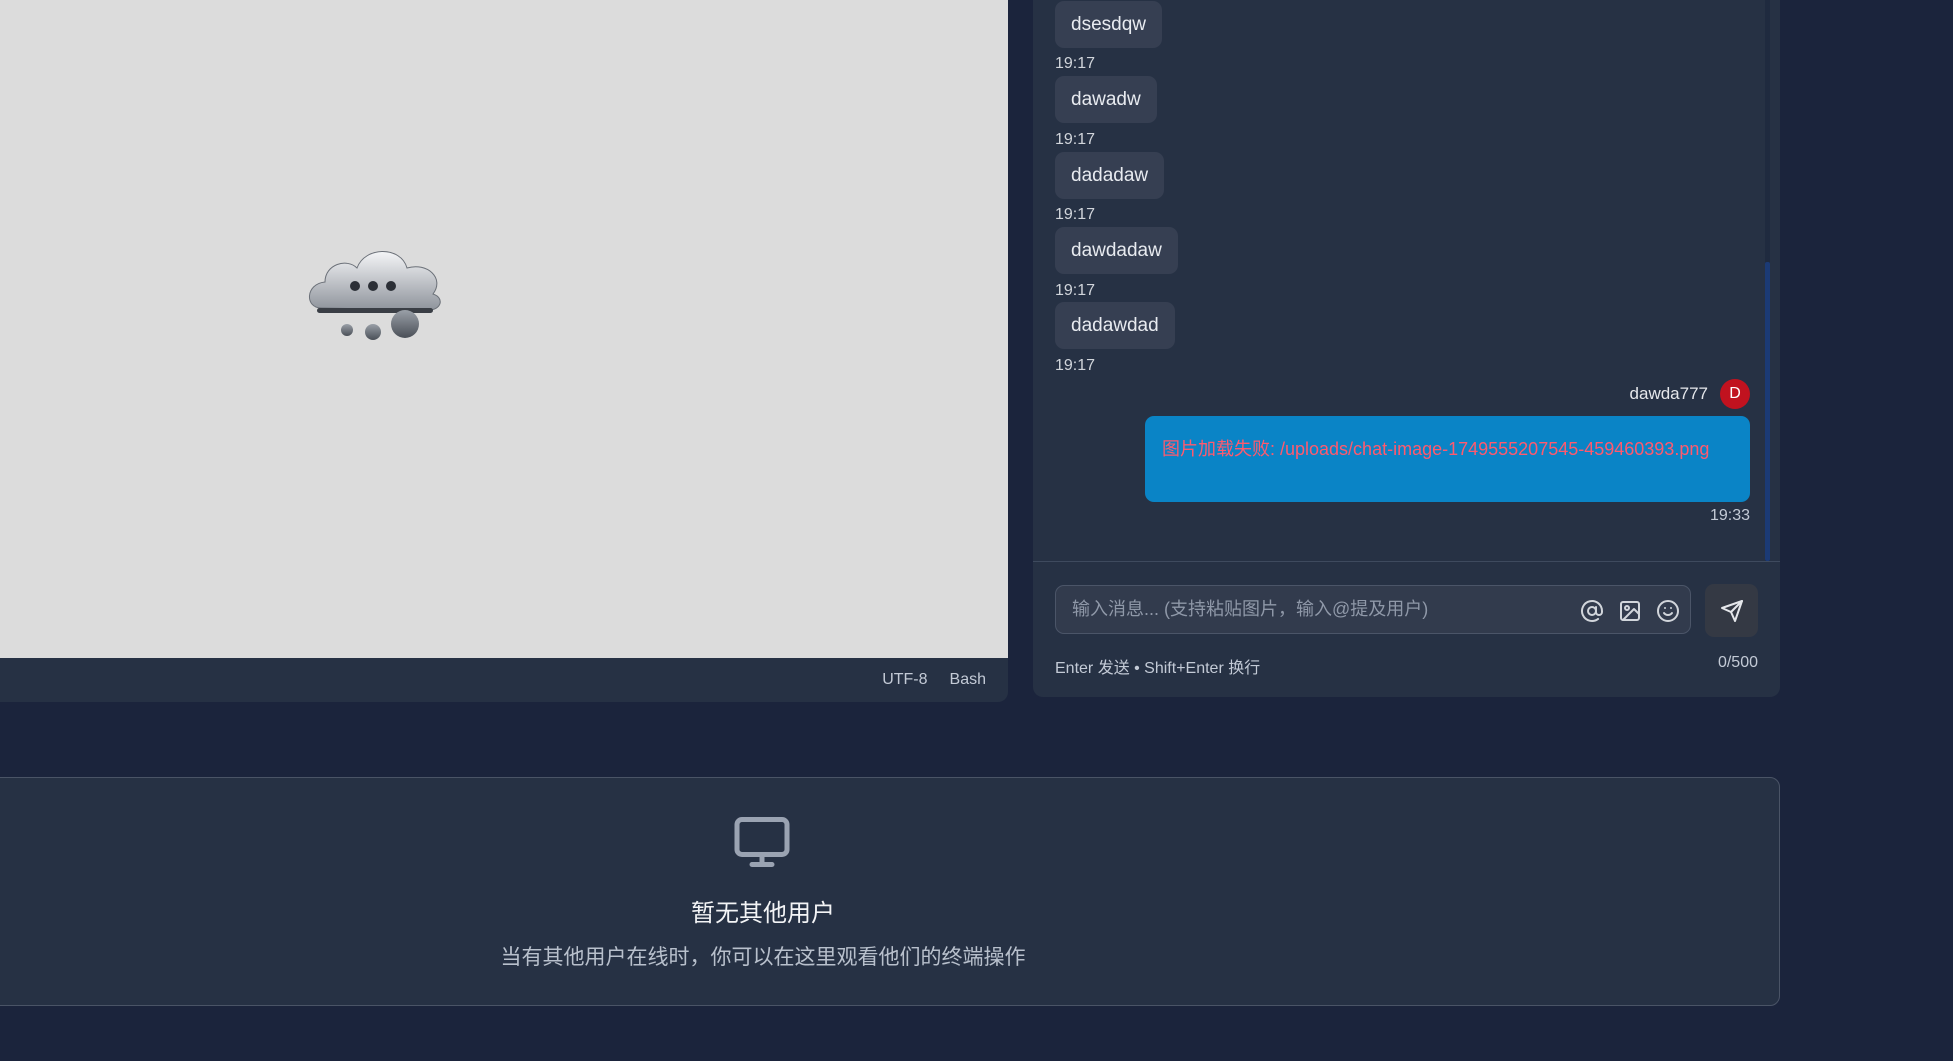 The width and height of the screenshot is (1953, 1061). I want to click on smile-icon, so click(1668, 611).